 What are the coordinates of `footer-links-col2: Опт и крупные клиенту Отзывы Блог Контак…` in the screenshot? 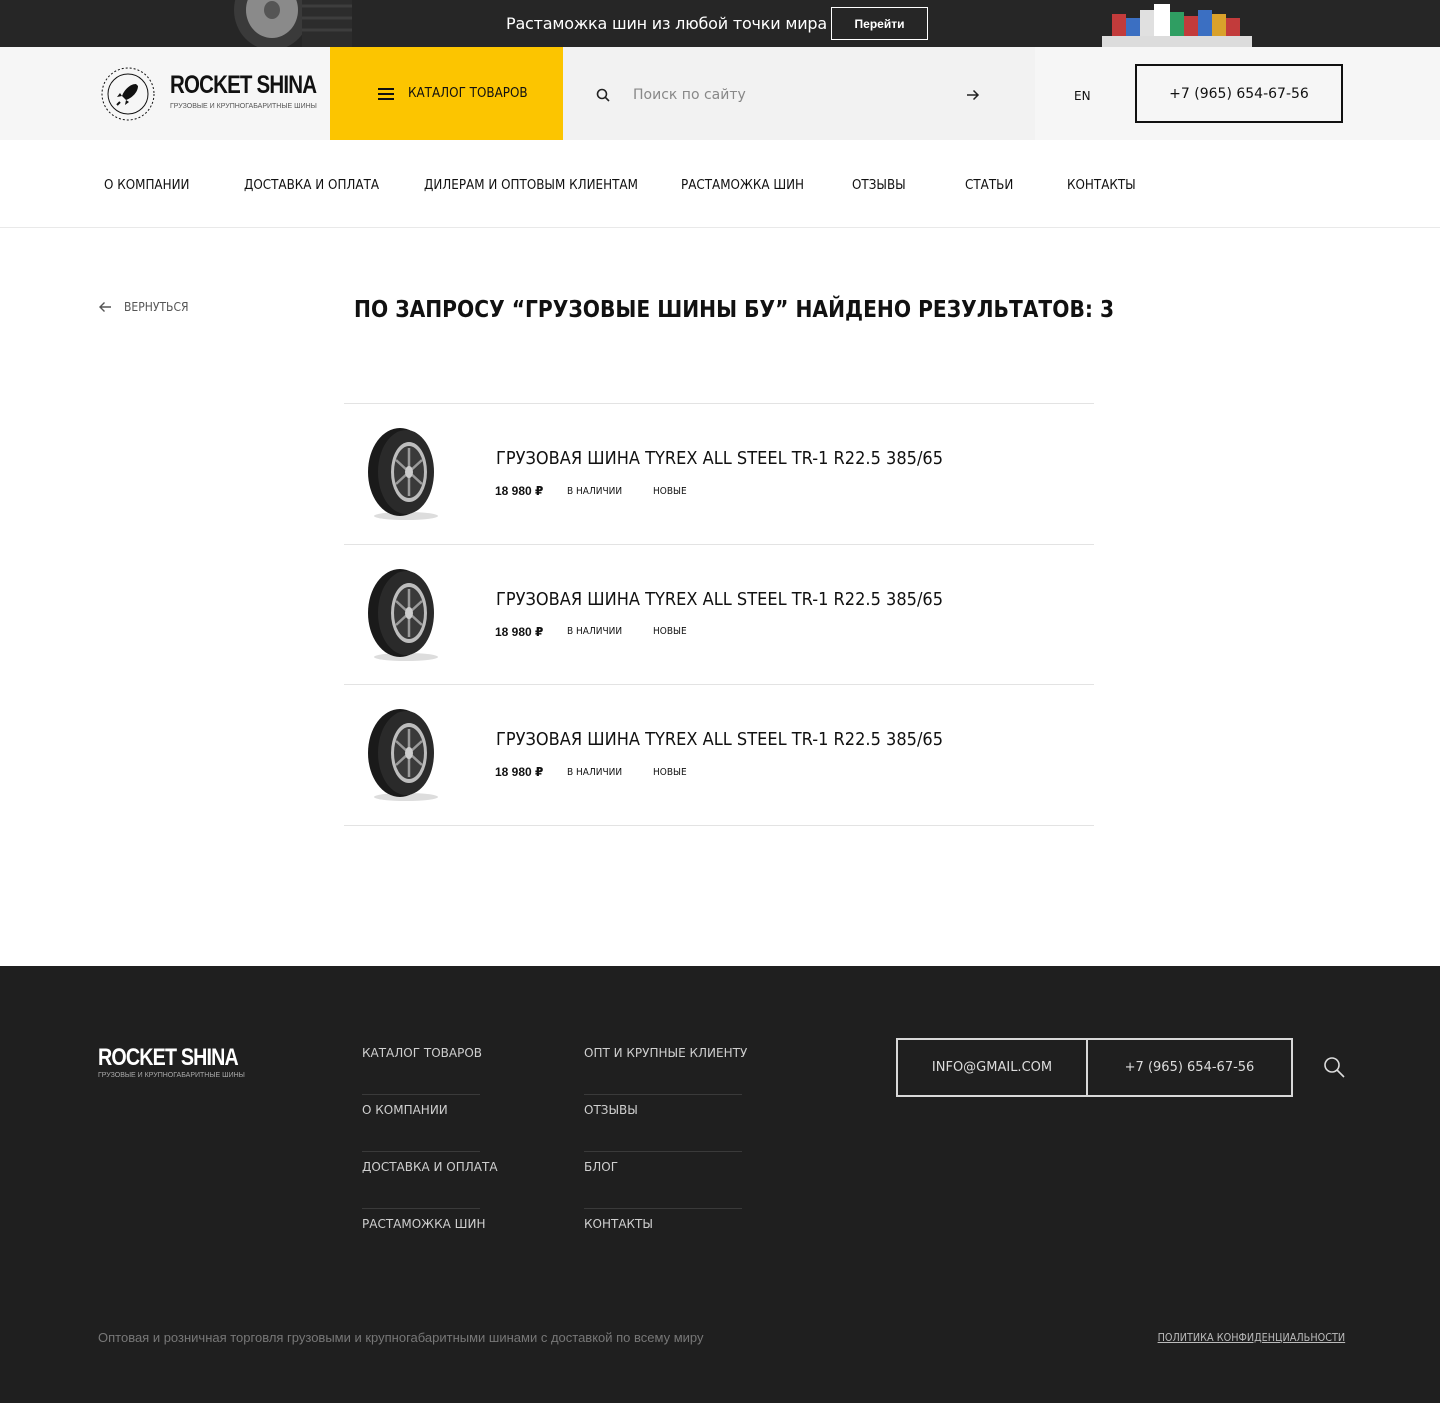 It's located at (665, 1152).